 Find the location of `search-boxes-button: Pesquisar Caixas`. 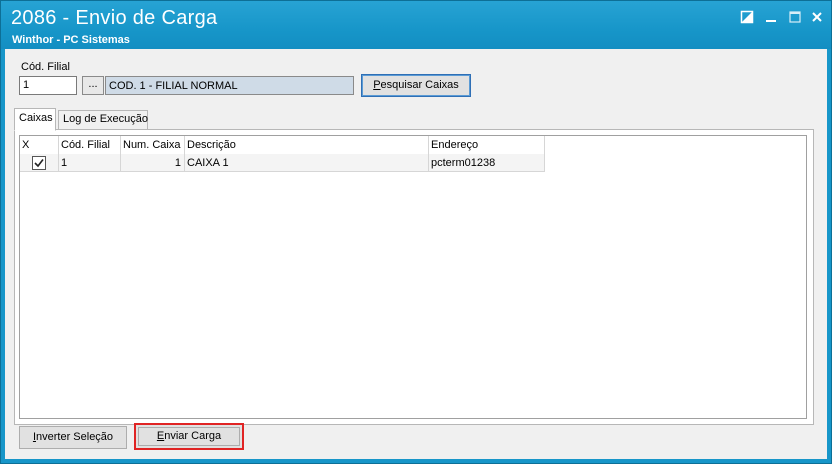

search-boxes-button: Pesquisar Caixas is located at coordinates (416, 85).